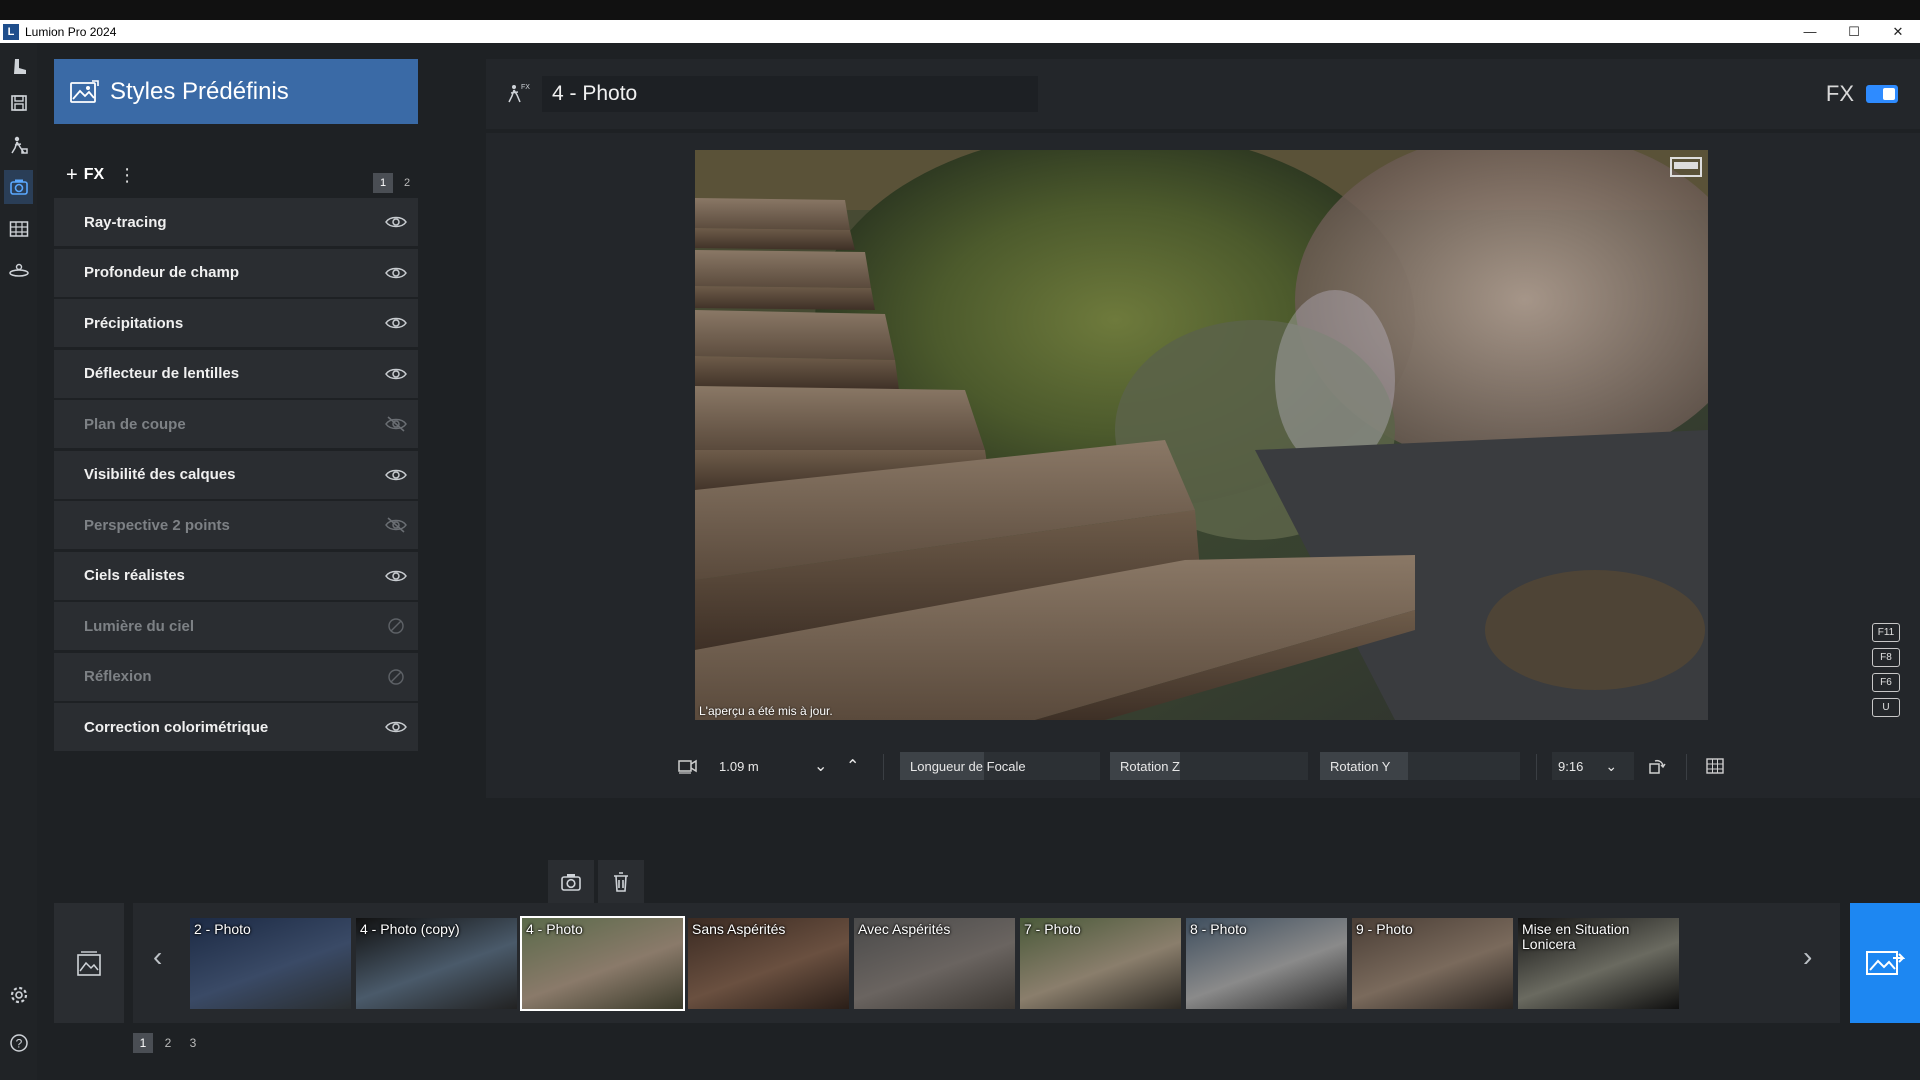 This screenshot has height=1080, width=1920. What do you see at coordinates (688, 766) in the screenshot?
I see `camera-height-icon` at bounding box center [688, 766].